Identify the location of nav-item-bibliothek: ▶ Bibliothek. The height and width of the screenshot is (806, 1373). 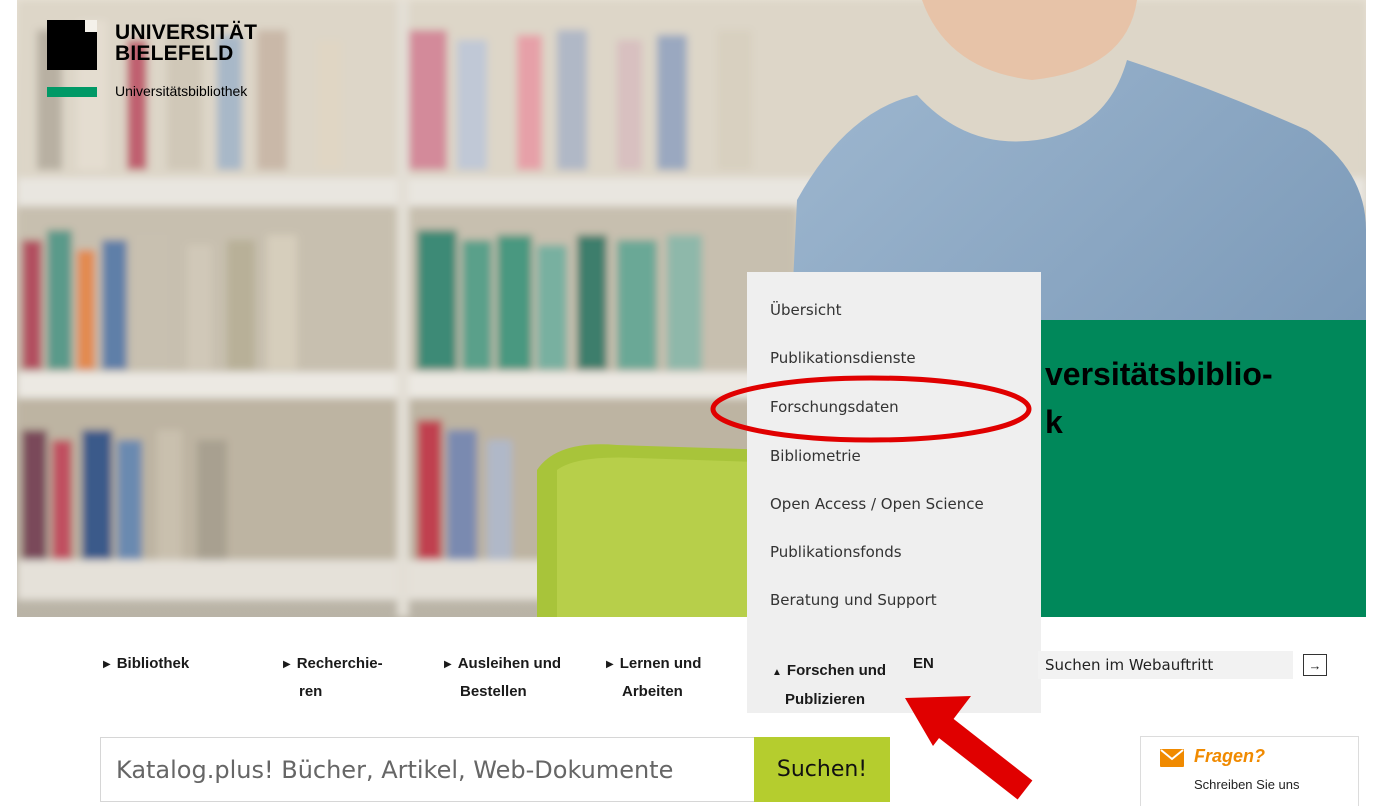
(146, 665).